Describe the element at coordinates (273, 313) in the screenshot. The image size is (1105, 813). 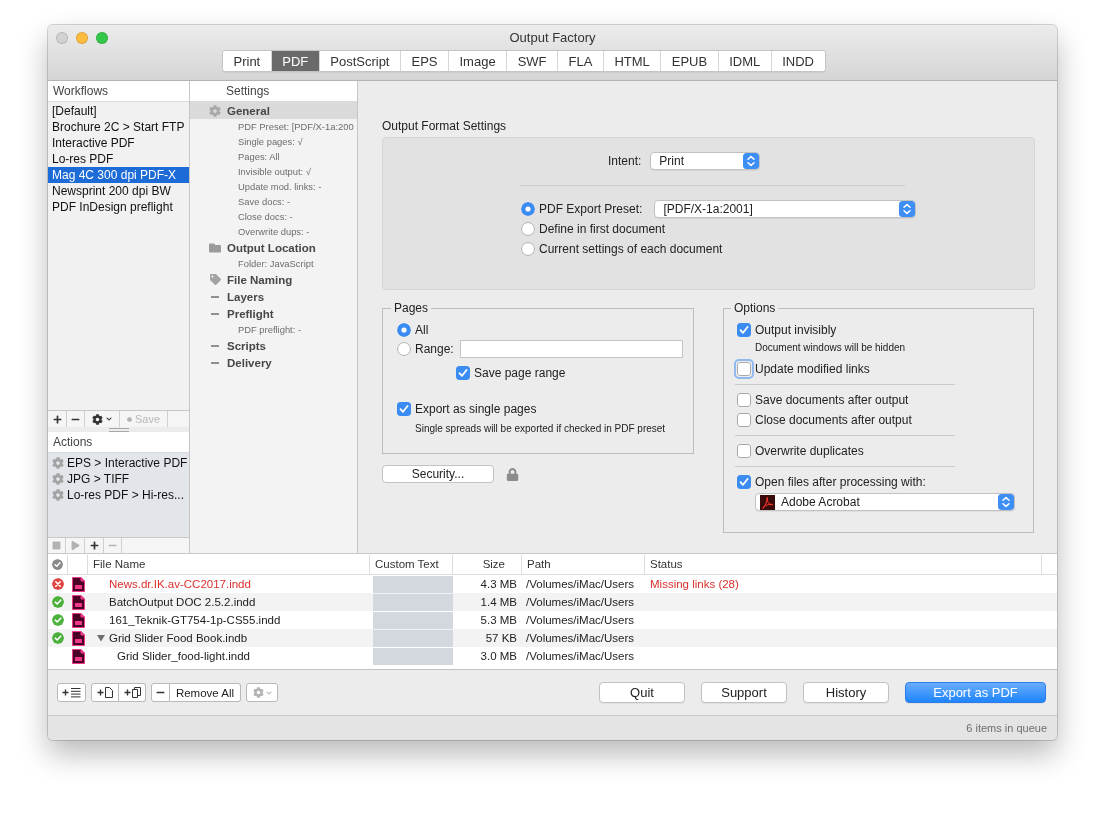
I see `settings-section: Preflight` at that location.